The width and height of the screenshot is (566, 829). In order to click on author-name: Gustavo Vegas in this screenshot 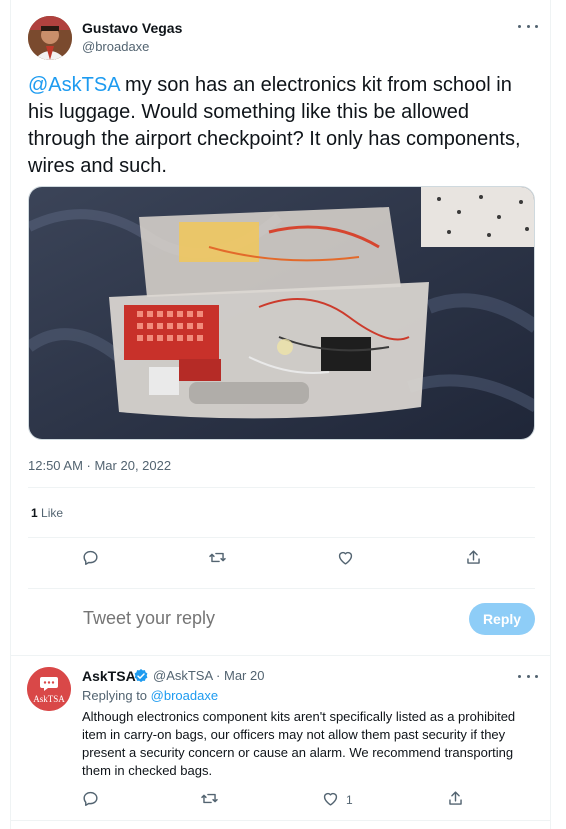, I will do `click(132, 28)`.